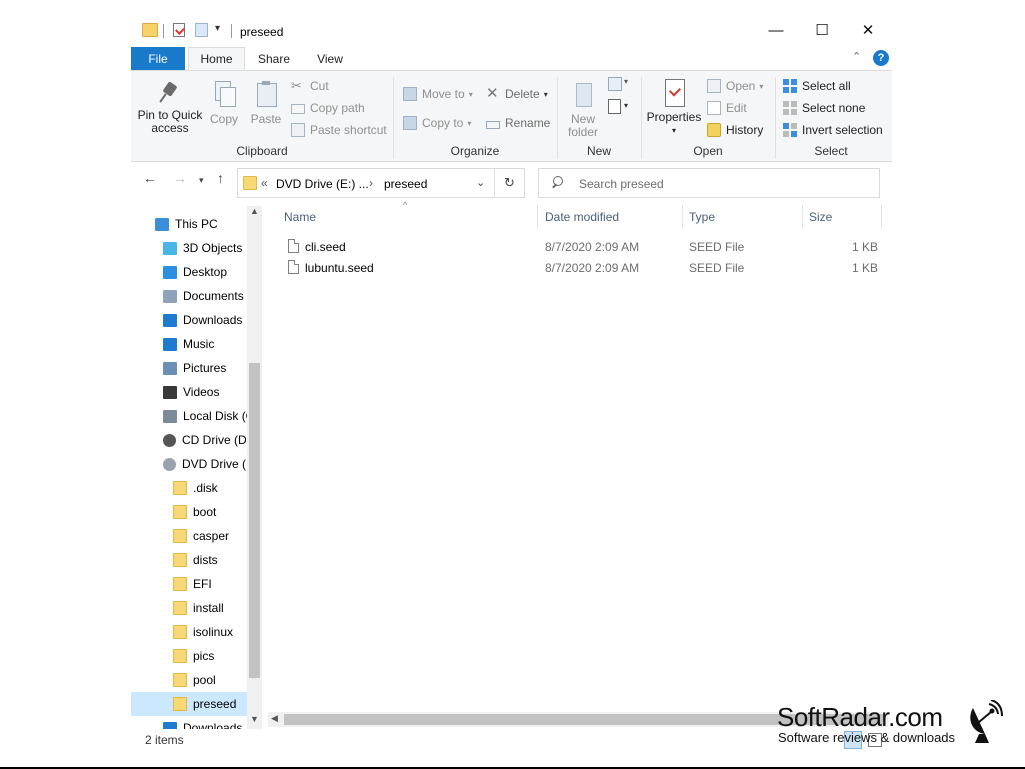 This screenshot has width=1025, height=769. What do you see at coordinates (224, 103) in the screenshot?
I see `copy-button: Copy` at bounding box center [224, 103].